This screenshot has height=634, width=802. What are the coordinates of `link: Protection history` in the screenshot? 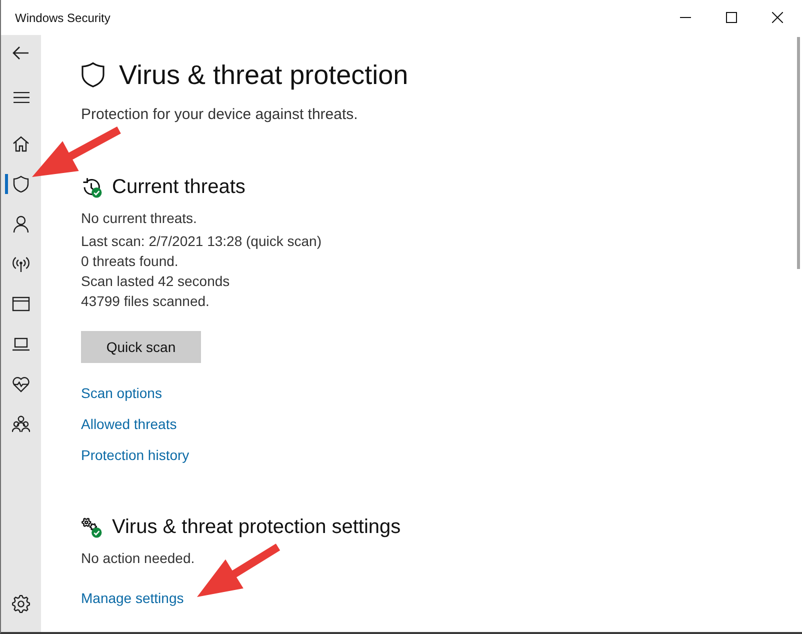 It's located at (135, 455).